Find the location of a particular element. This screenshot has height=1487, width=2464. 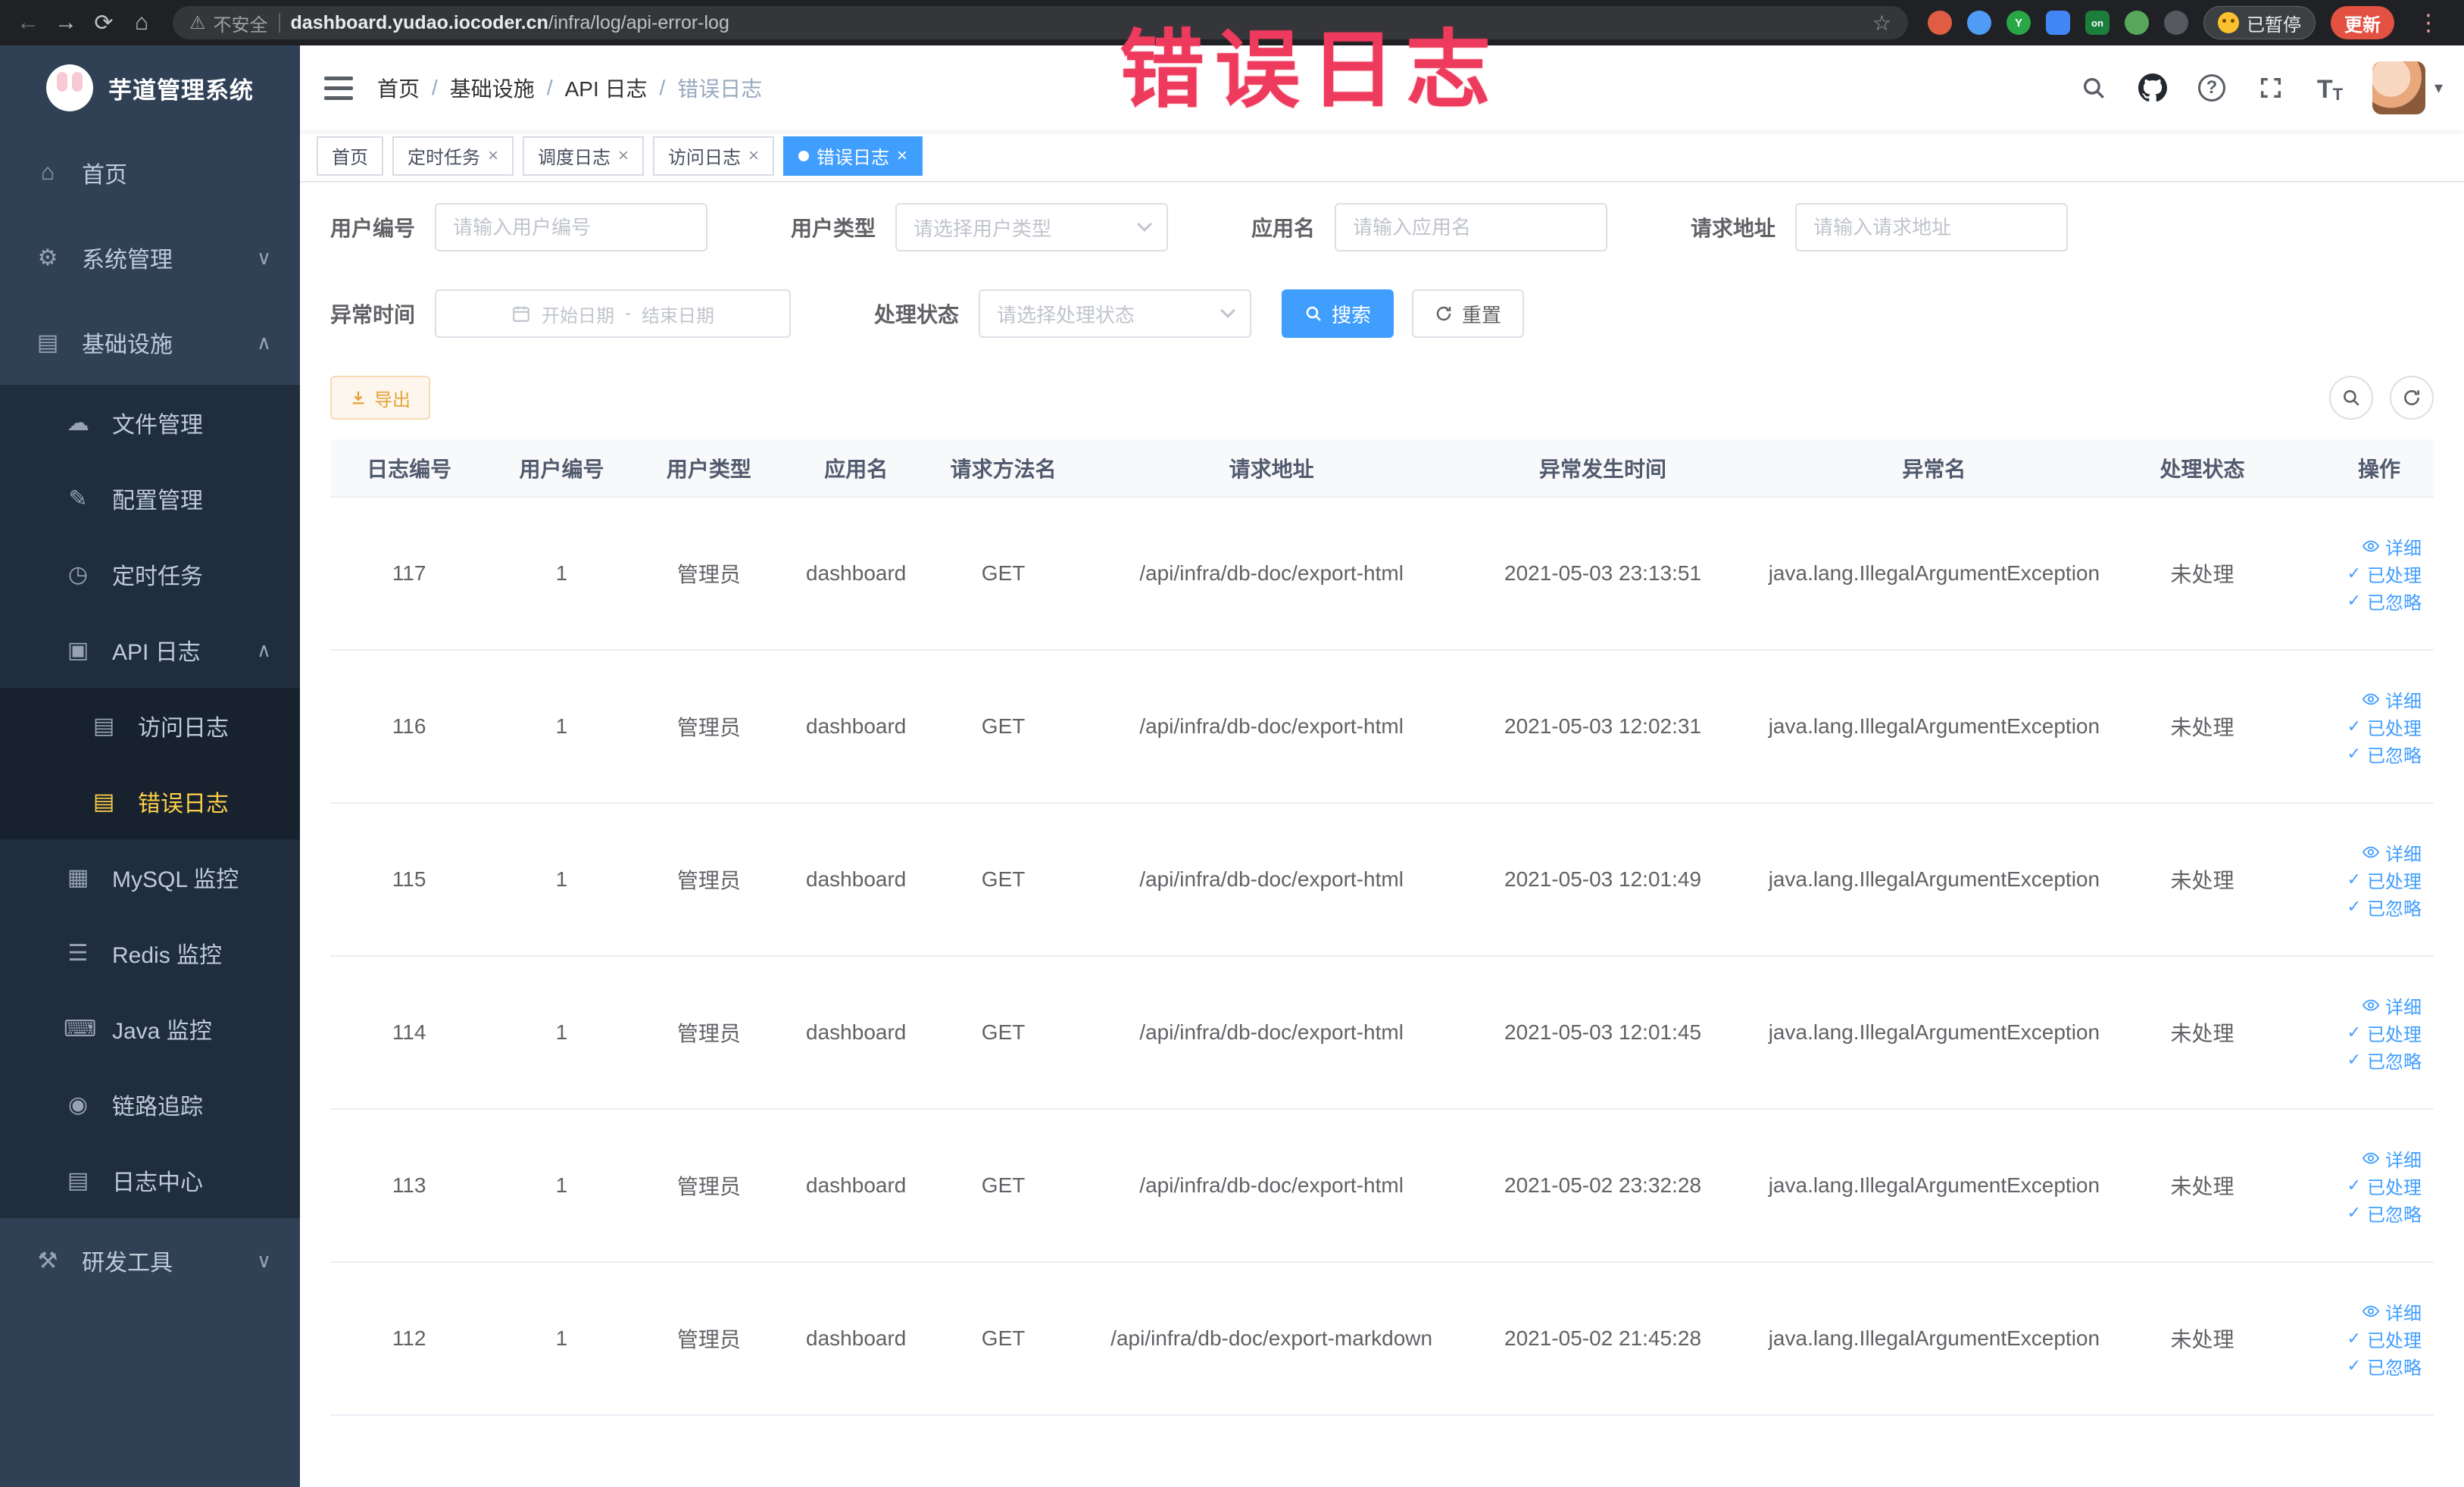

app-logo: 芋道管理系统 is located at coordinates (150, 87).